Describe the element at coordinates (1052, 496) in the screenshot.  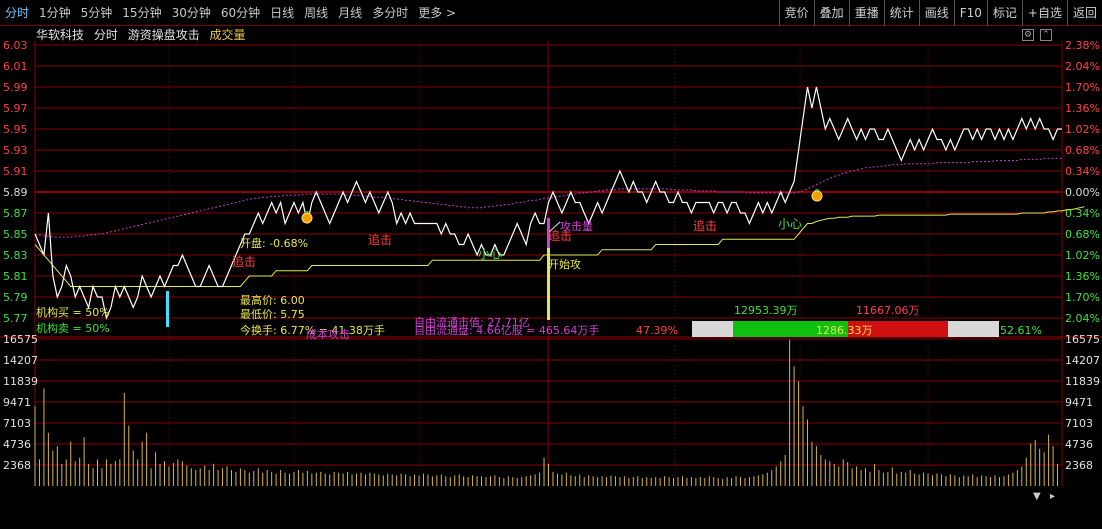
I see `scroll-right-icon: ▸` at that location.